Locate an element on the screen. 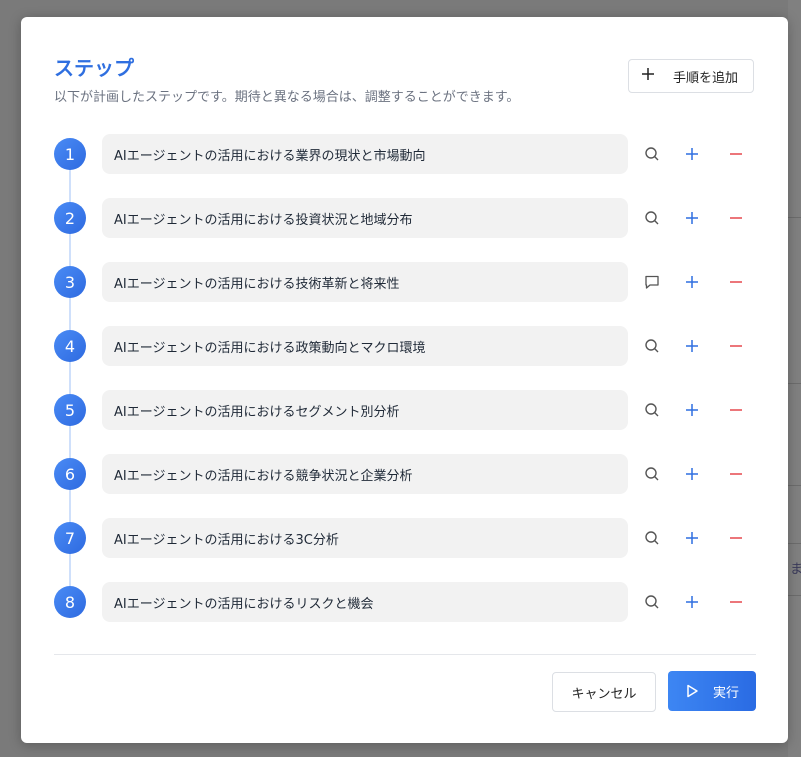 This screenshot has width=801, height=757. step-number-badge: 5 is located at coordinates (70, 410).